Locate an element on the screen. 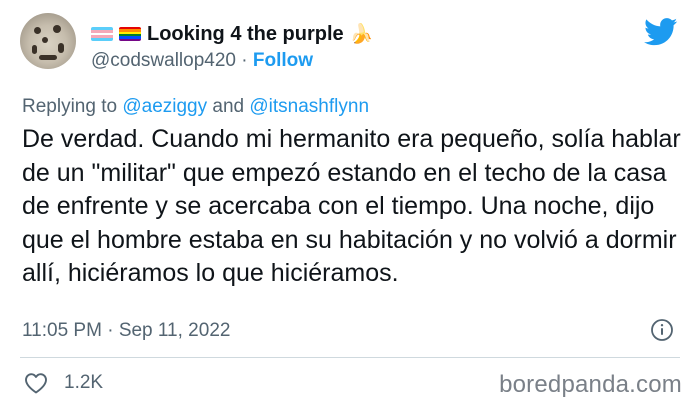  mention-link-2: @itsnashflynn is located at coordinates (309, 106).